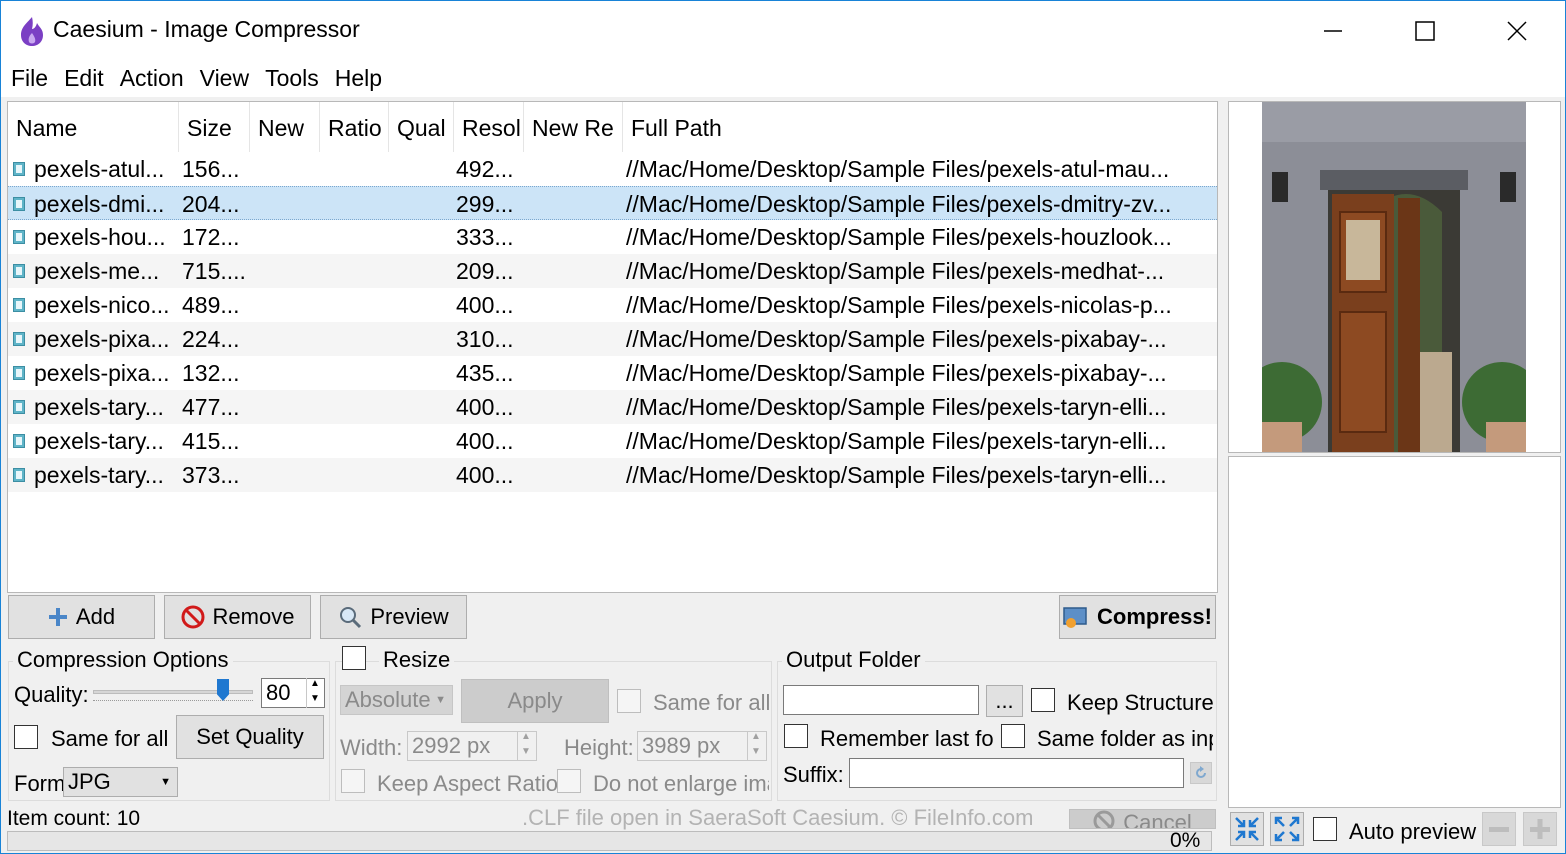 The width and height of the screenshot is (1566, 854). I want to click on magnifier-icon, so click(351, 618).